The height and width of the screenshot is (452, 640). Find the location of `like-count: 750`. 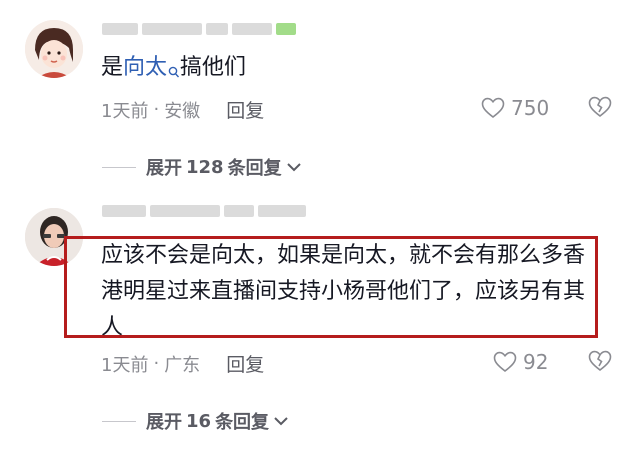

like-count: 750 is located at coordinates (530, 108).